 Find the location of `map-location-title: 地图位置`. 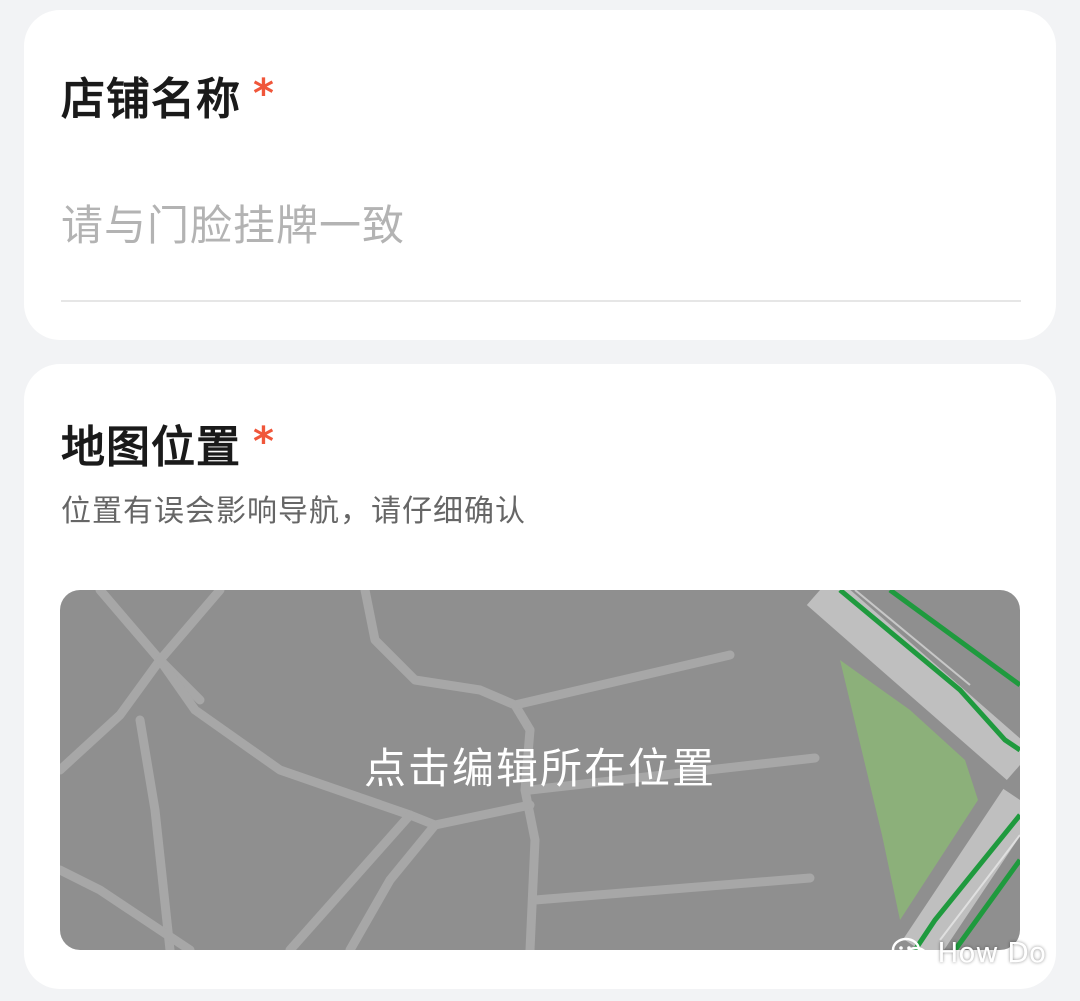

map-location-title: 地图位置 is located at coordinates (151, 447).